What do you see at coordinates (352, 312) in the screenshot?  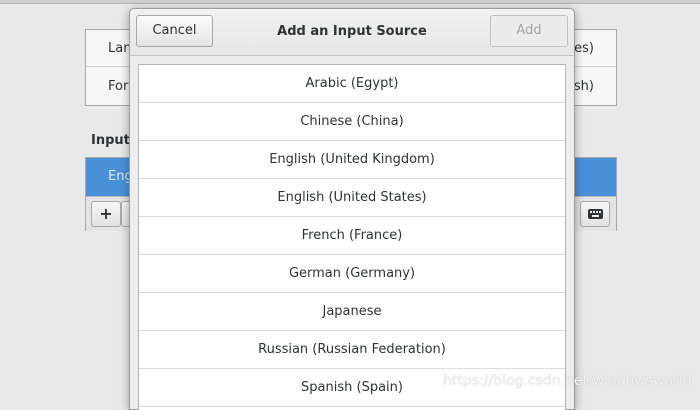 I see `list-item-japanese: Japanese` at bounding box center [352, 312].